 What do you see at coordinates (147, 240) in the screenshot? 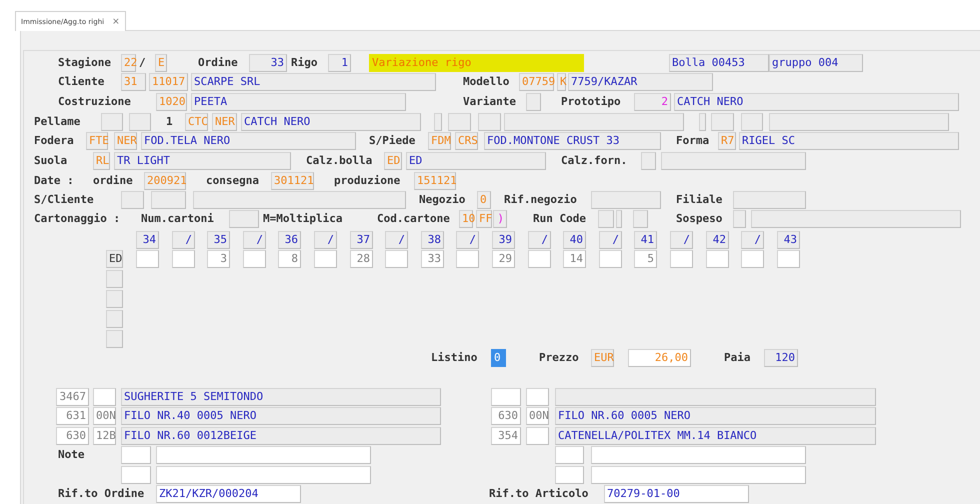
I see `input-field: 34` at bounding box center [147, 240].